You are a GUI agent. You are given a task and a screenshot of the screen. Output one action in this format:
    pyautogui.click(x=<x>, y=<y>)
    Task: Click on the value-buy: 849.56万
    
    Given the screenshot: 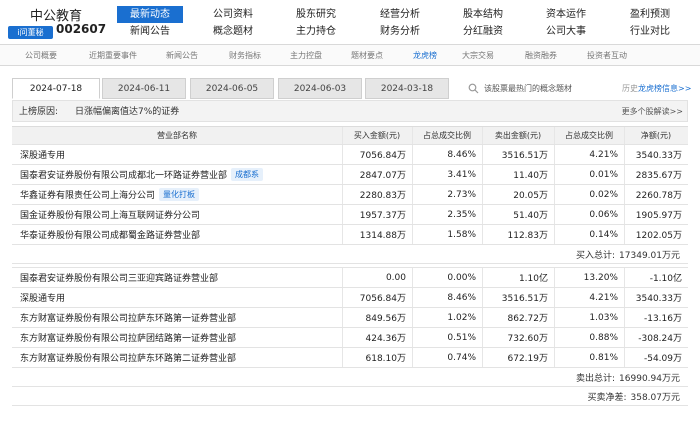 What is the action you would take?
    pyautogui.click(x=386, y=319)
    